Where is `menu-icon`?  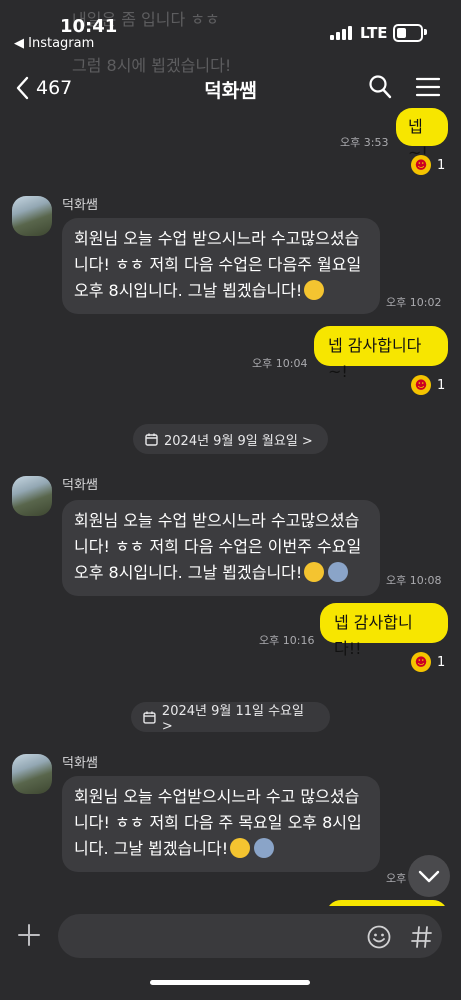
menu-icon is located at coordinates (428, 87).